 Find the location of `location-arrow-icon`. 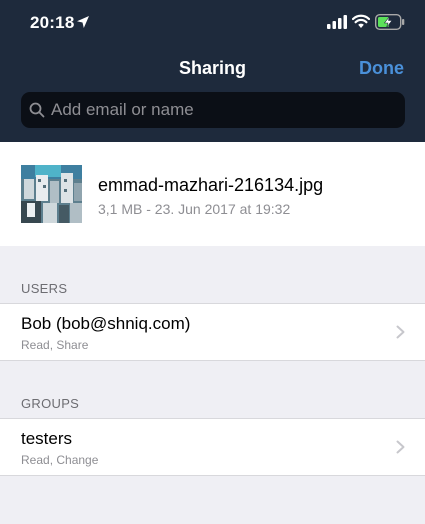

location-arrow-icon is located at coordinates (83, 22).